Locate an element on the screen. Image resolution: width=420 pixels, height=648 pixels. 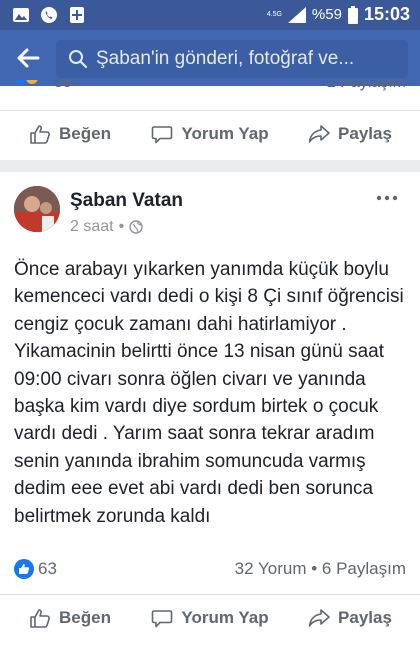
avatar is located at coordinates (37, 209).